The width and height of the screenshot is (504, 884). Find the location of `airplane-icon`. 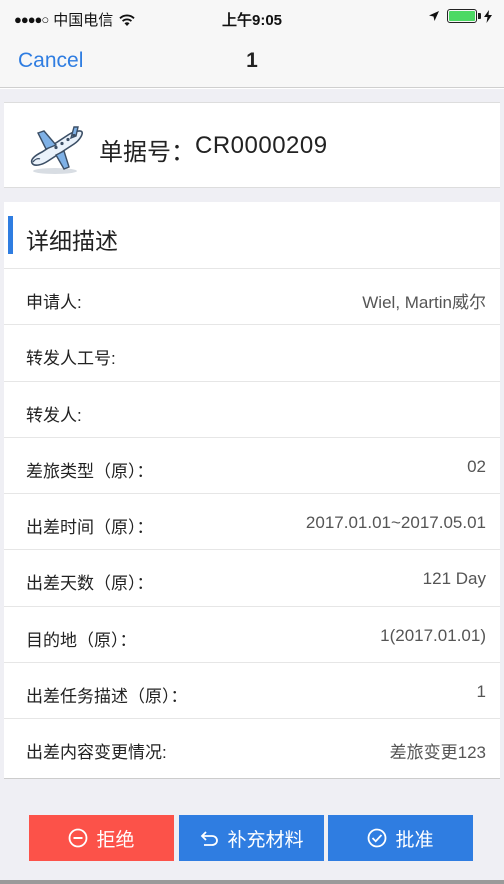

airplane-icon is located at coordinates (56, 150).